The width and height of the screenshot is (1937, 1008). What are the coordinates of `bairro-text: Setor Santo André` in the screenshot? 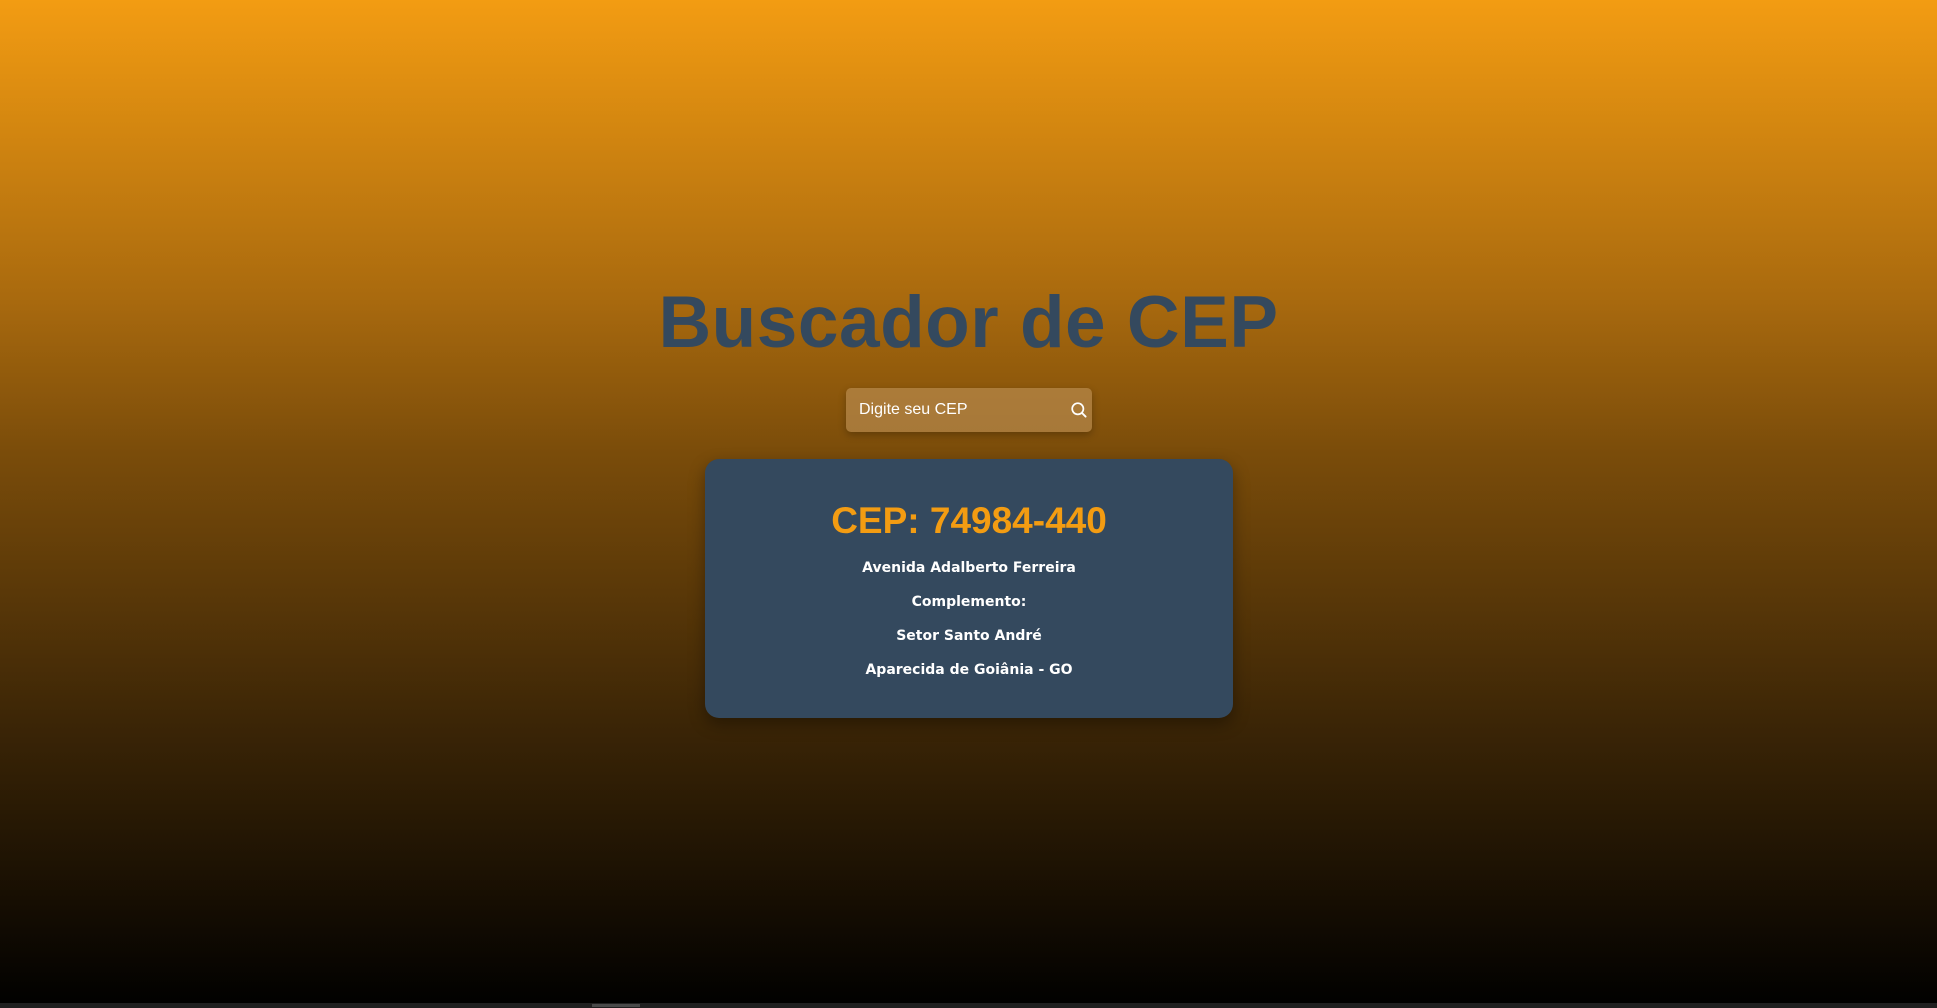 It's located at (969, 636).